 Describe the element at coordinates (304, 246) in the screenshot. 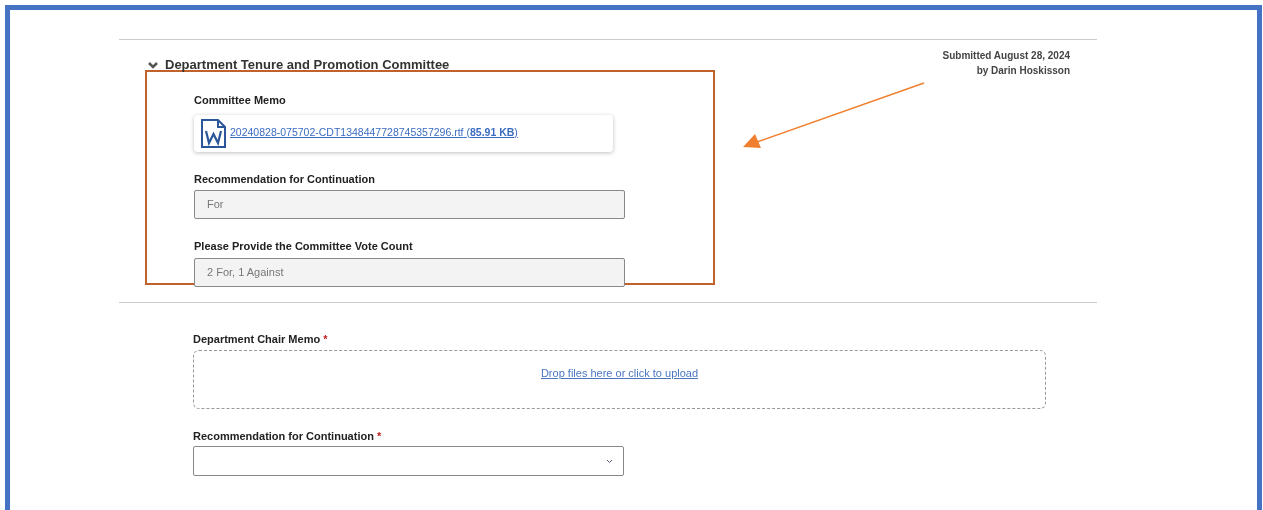

I see `field-label: Please Provide the Committee Vote Count` at that location.